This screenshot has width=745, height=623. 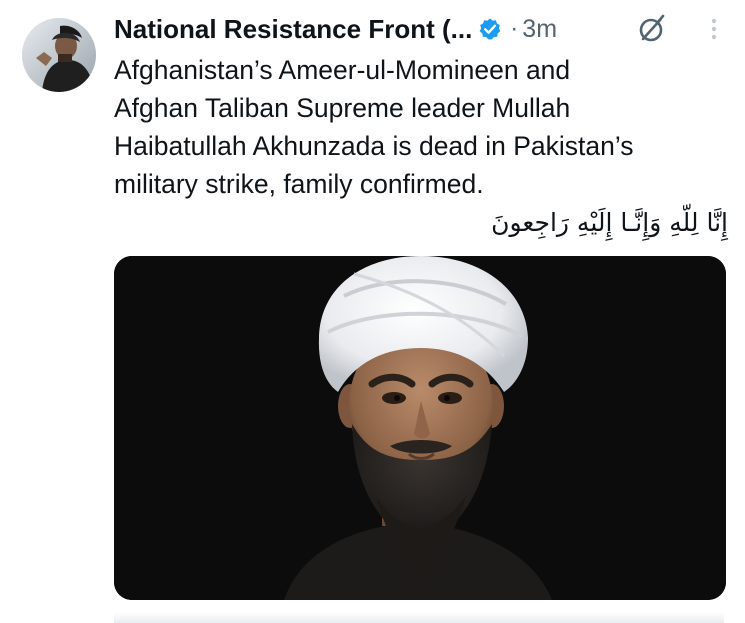 I want to click on tweet-header: National Resistance Front (... · 3m, so click(x=424, y=29).